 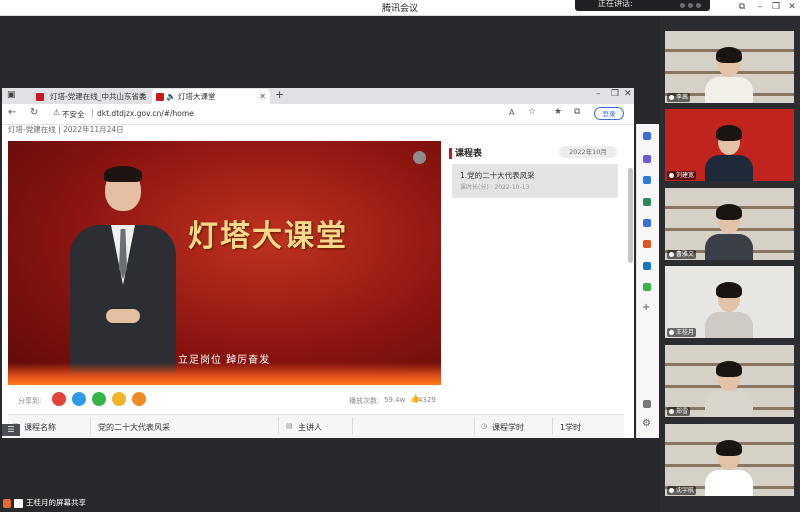 What do you see at coordinates (495, 187) in the screenshot?
I see `course-item-subtitle: 课时长(分) · 2022-10-13` at bounding box center [495, 187].